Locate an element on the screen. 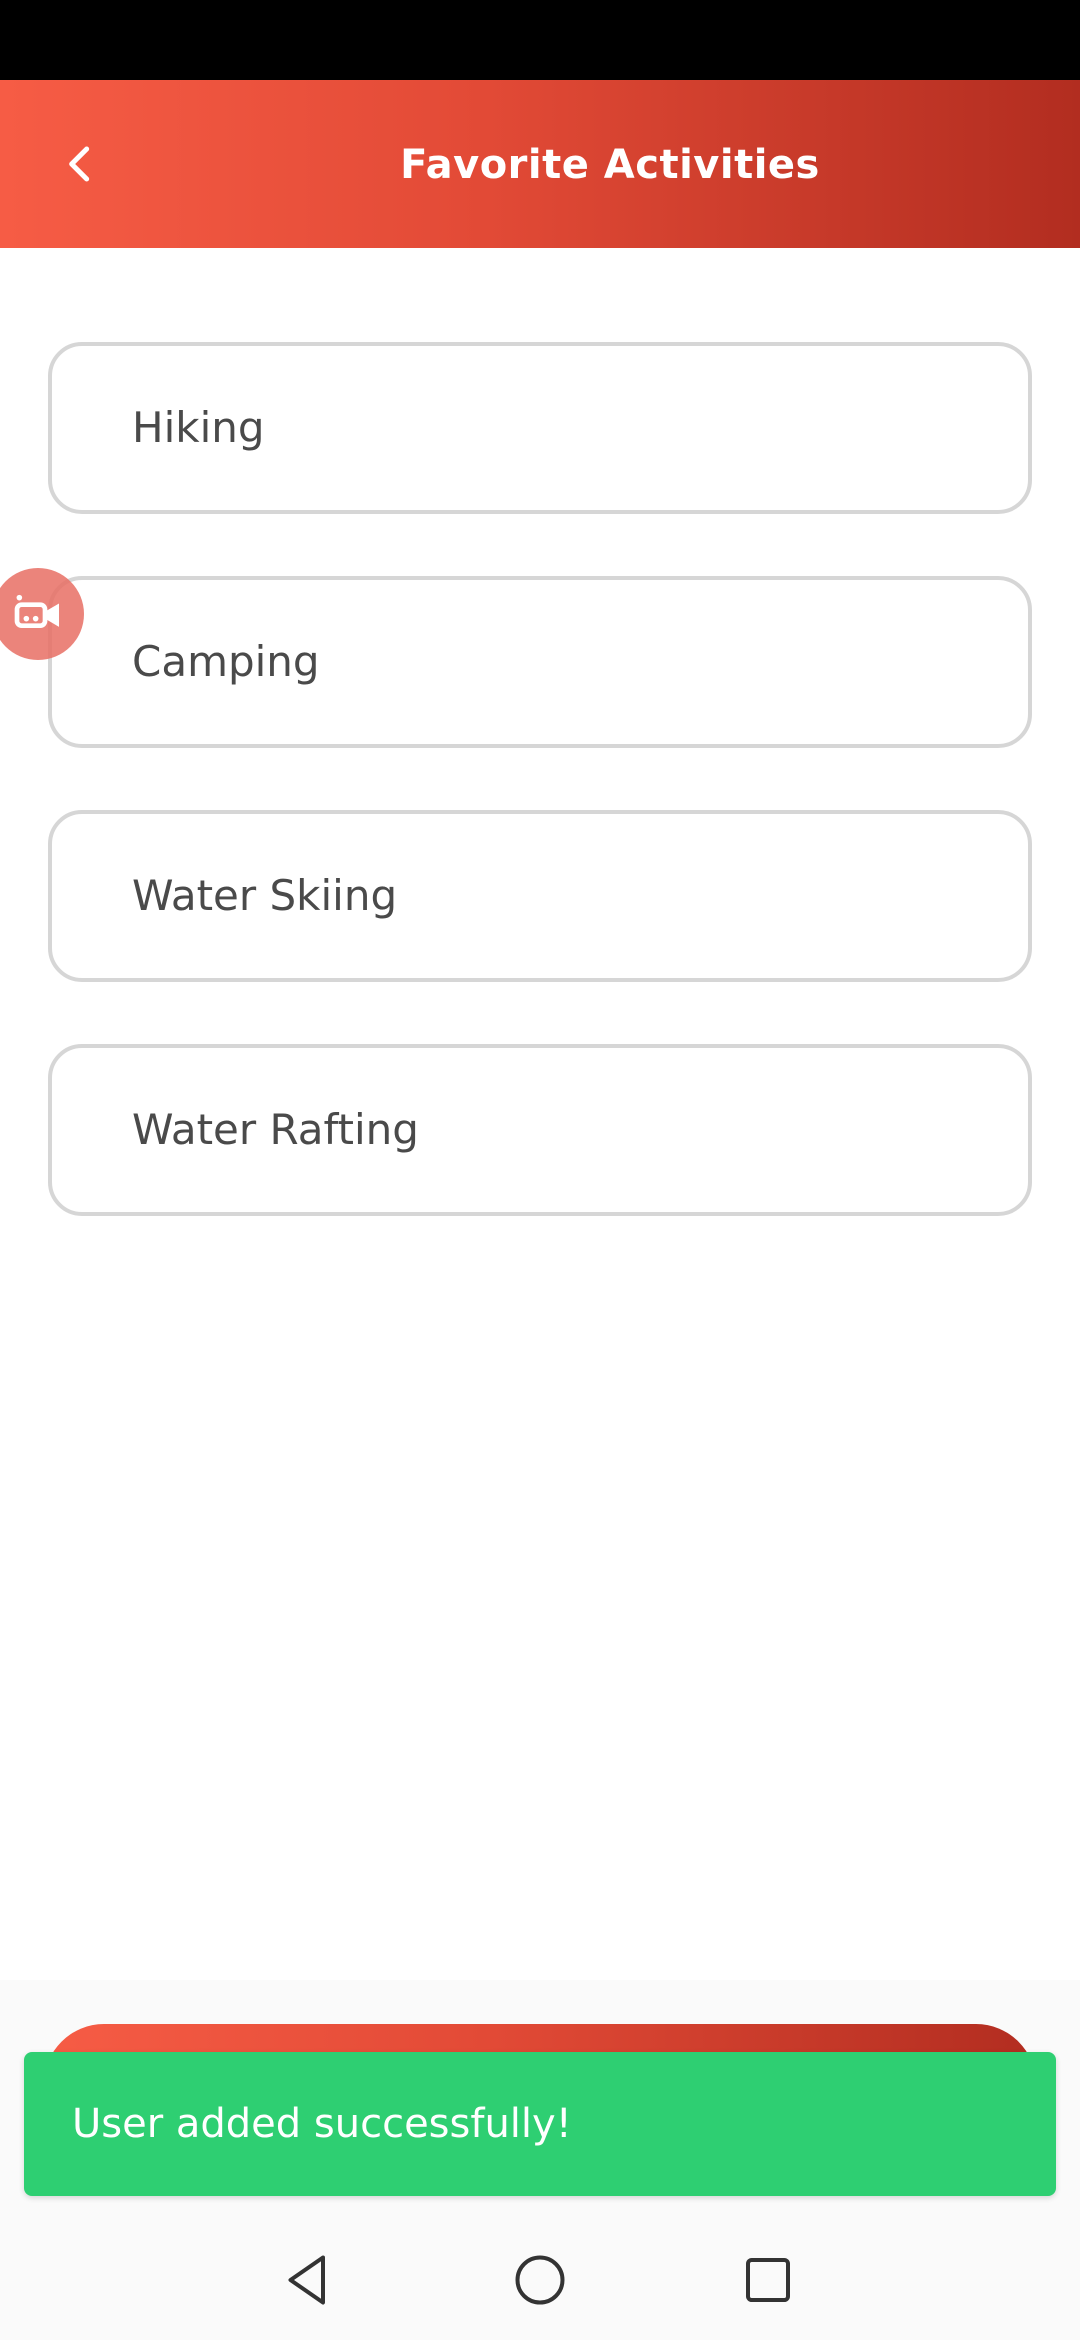  activity-item-camping: Camping is located at coordinates (540, 662).